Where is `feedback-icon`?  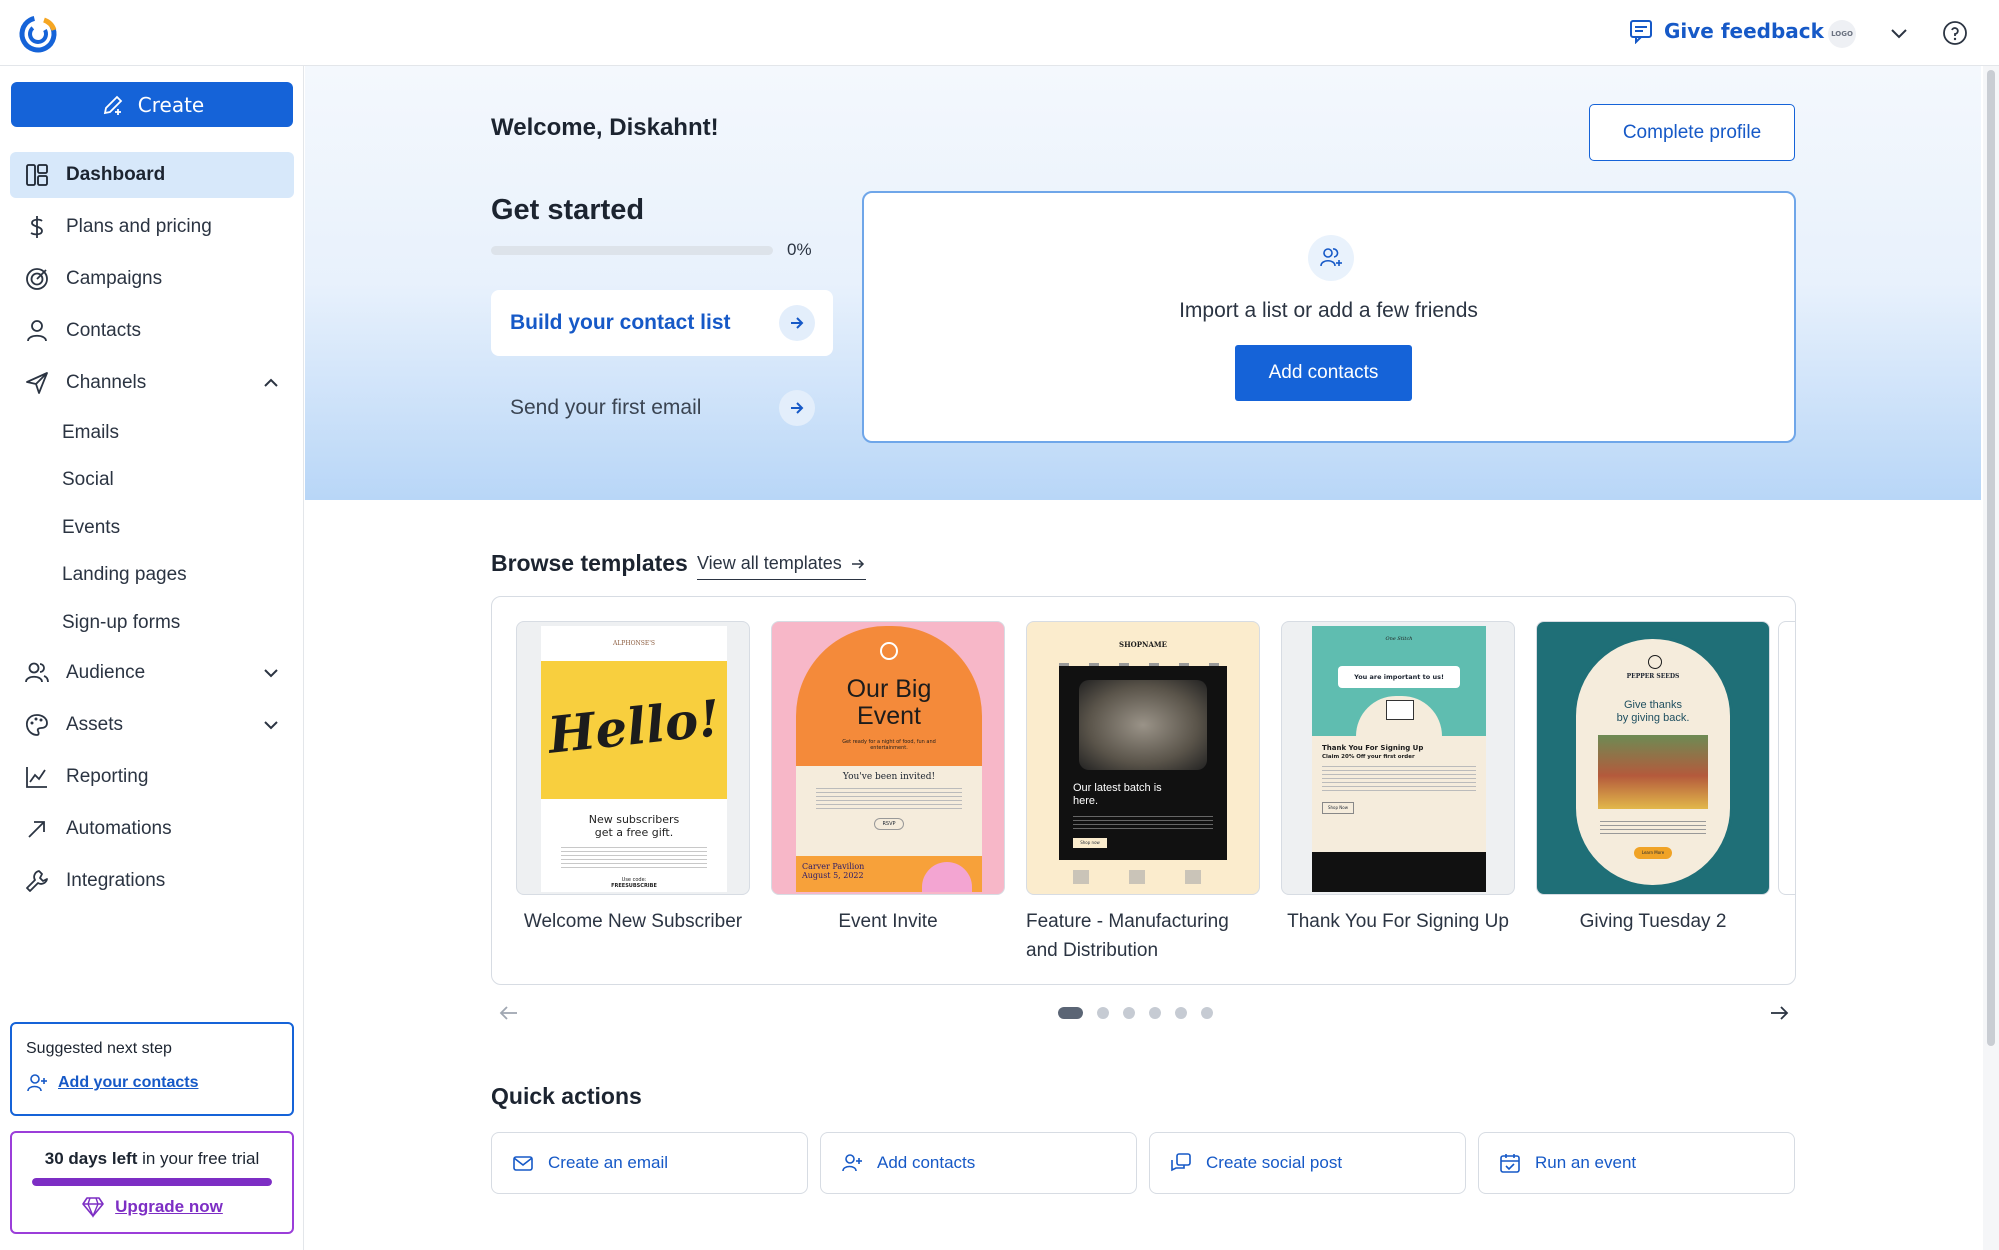
feedback-icon is located at coordinates (1641, 32).